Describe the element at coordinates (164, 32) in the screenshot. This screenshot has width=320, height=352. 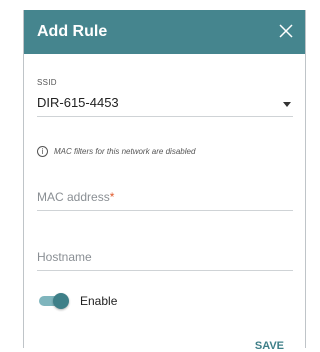
I see `dialog-header: Add Rule` at that location.